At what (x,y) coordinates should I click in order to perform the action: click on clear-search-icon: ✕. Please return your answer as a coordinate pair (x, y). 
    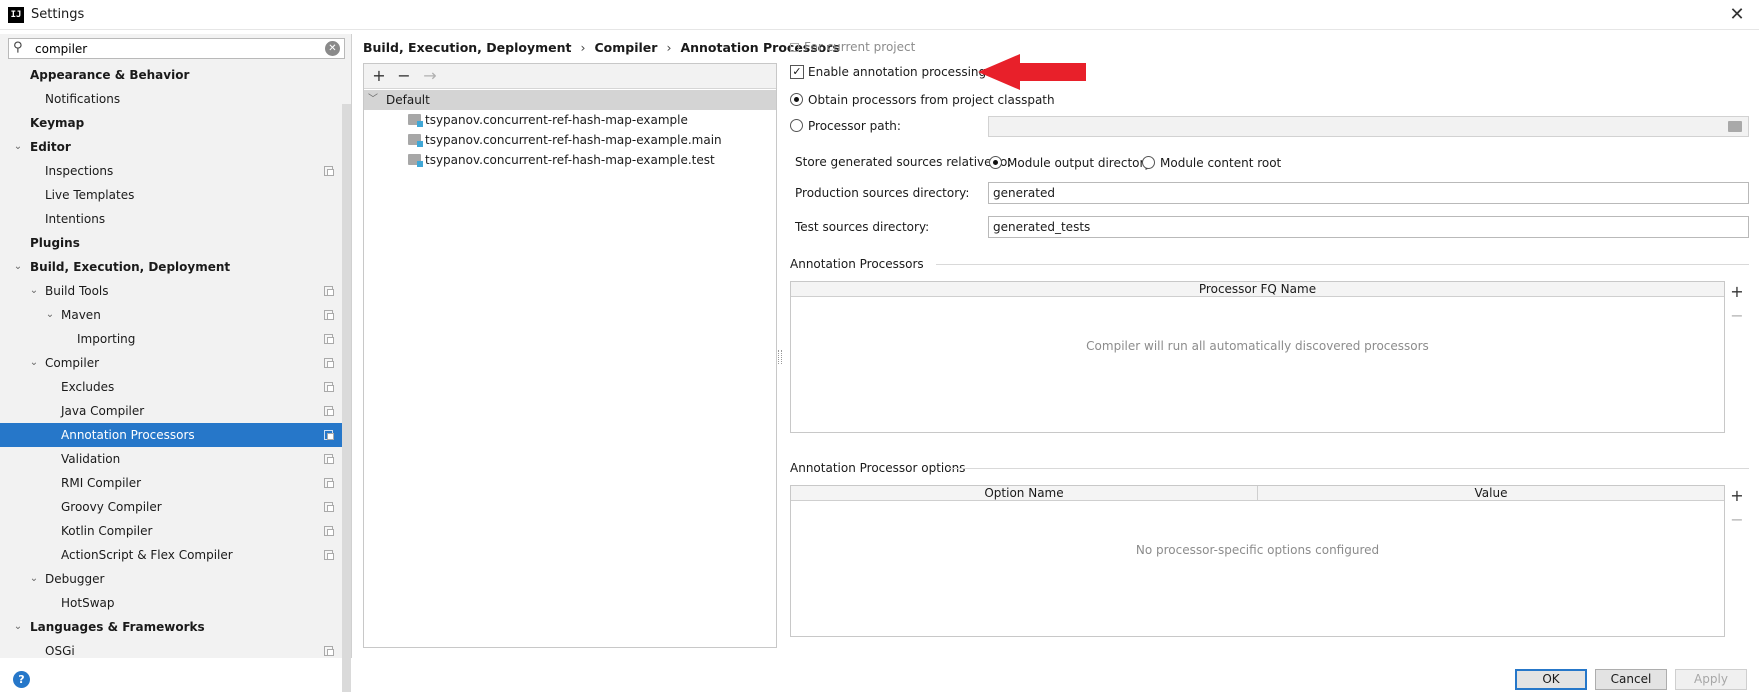
    Looking at the image, I should click on (332, 48).